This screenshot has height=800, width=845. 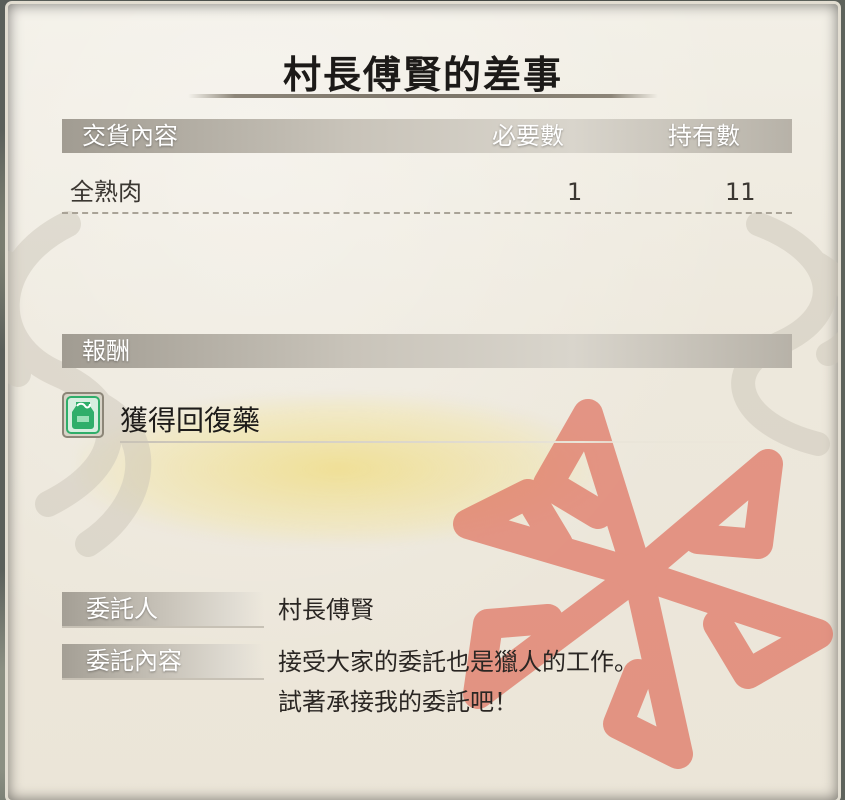 What do you see at coordinates (458, 682) in the screenshot?
I see `request-description: 接受大家的委託也是獵人的工作。 試著承接我的委託吧！` at bounding box center [458, 682].